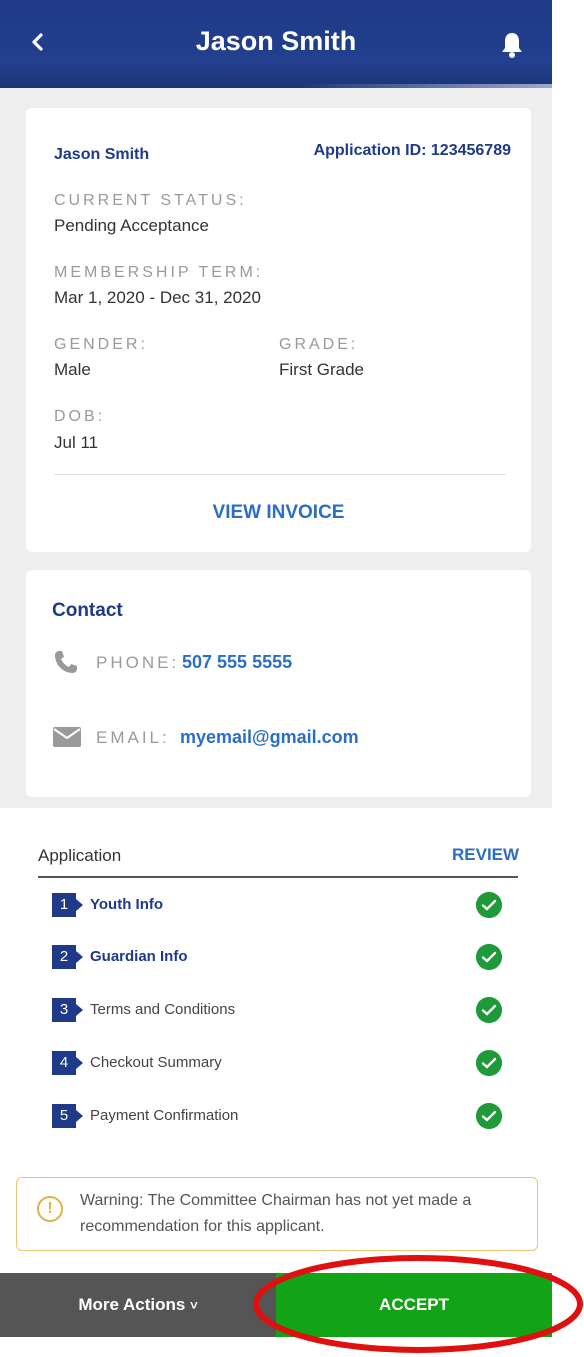  Describe the element at coordinates (76, 442) in the screenshot. I see `dob-value: Jul 11` at that location.